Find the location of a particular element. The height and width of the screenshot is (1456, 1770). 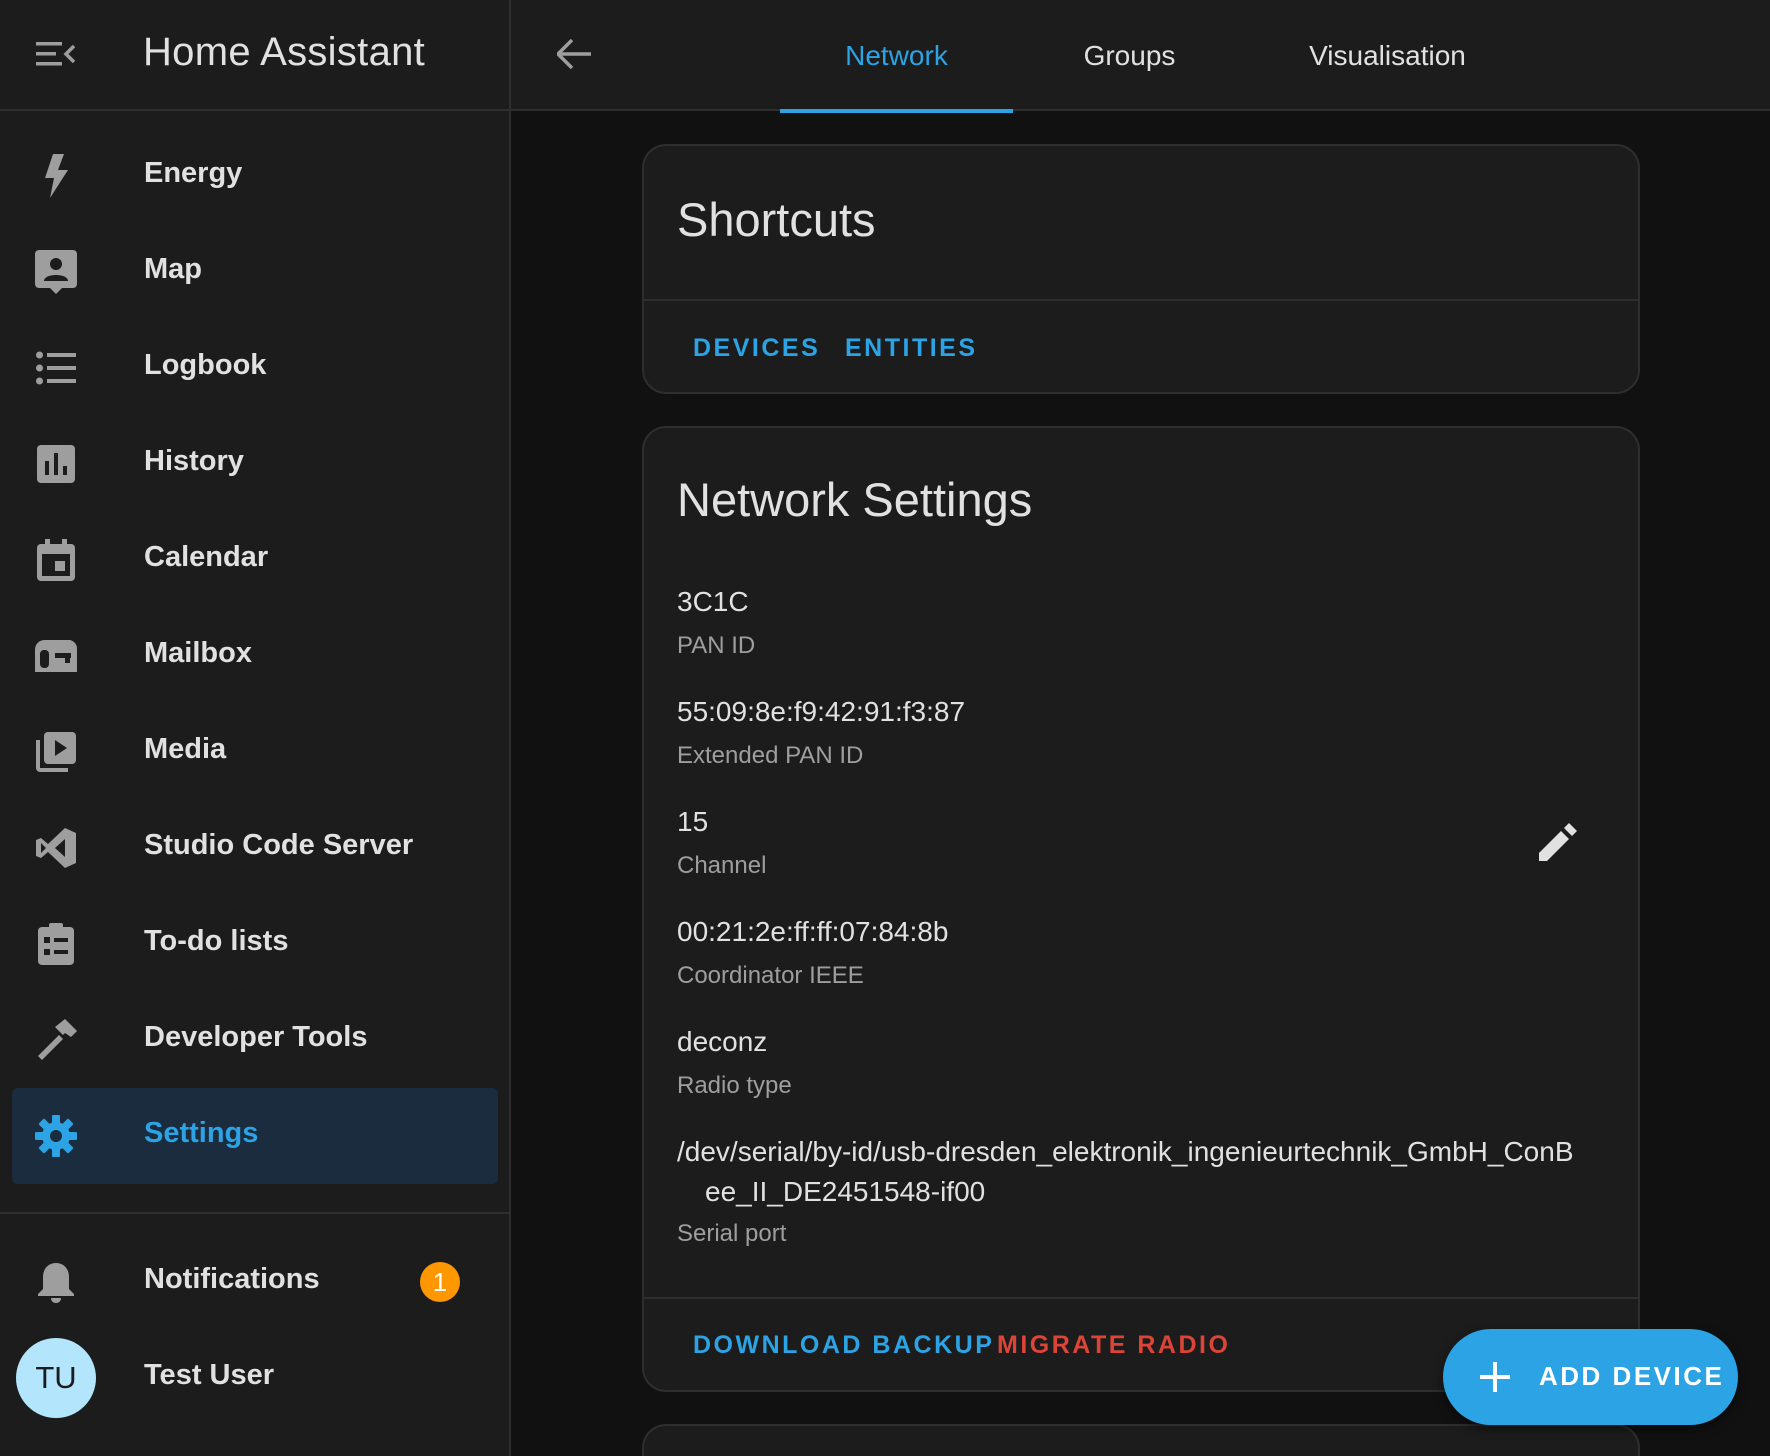

back-button is located at coordinates (574, 56).